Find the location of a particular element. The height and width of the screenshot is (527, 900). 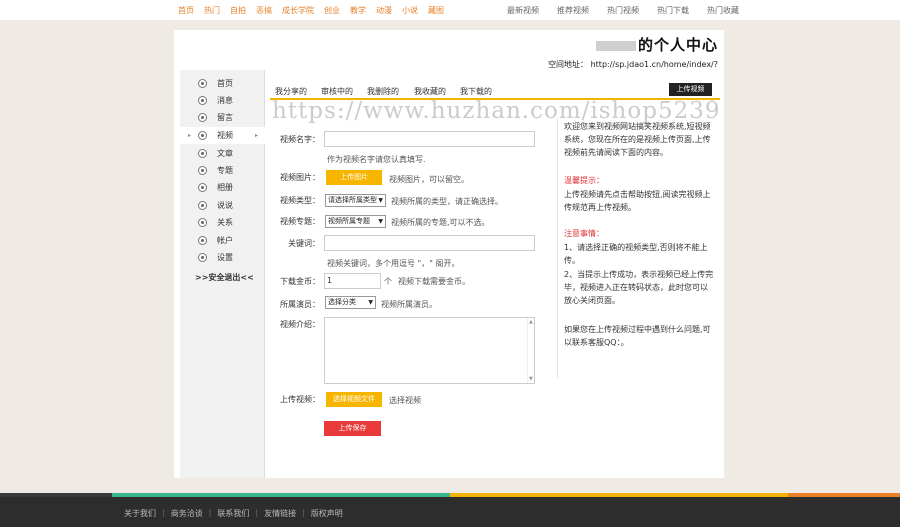

sidebar-item-articles: 文章 is located at coordinates (222, 153).